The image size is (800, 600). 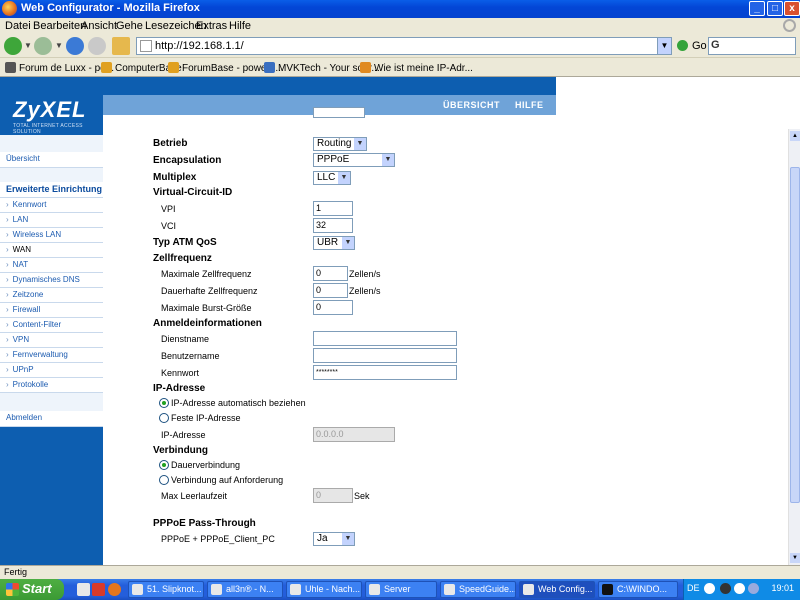 What do you see at coordinates (365, 274) in the screenshot?
I see `max-zell-unit: Zellen/s` at bounding box center [365, 274].